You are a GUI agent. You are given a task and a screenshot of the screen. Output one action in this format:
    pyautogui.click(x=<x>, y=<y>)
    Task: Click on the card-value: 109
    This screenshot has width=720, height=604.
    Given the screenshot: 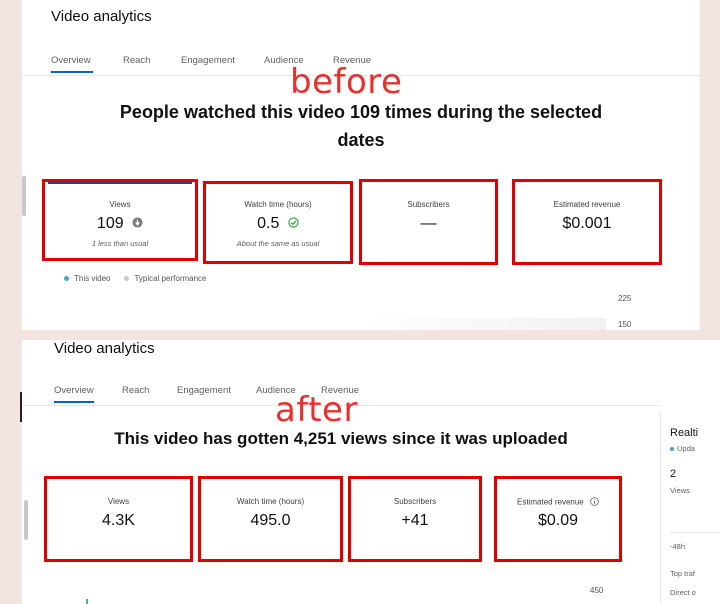 What is the action you would take?
    pyautogui.click(x=120, y=224)
    